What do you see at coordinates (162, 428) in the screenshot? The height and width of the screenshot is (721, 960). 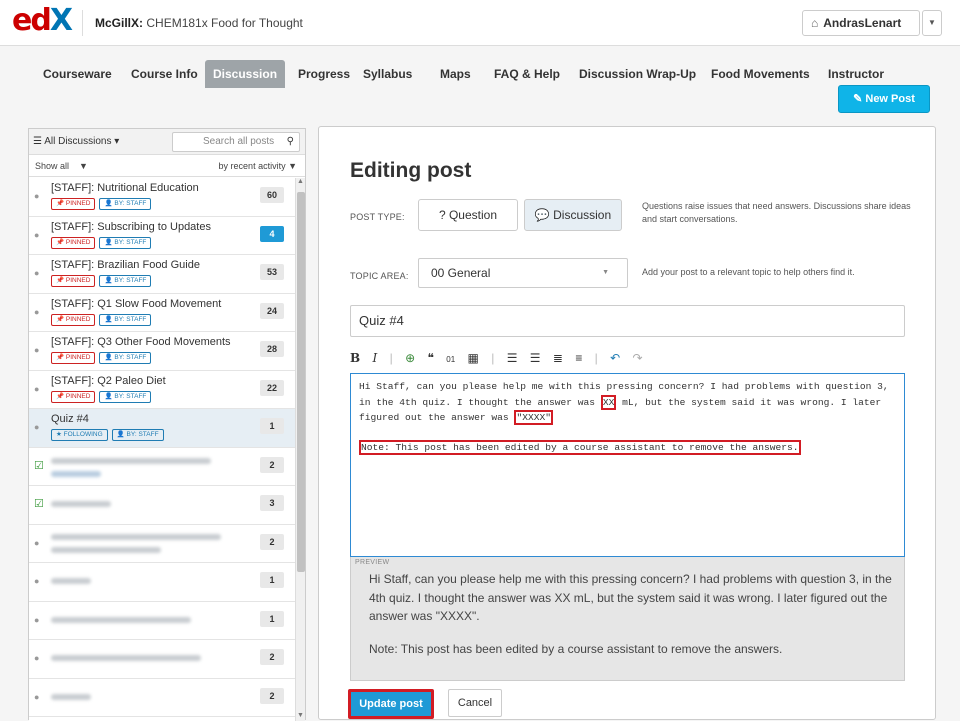 I see `list-item: ● Quiz #4 ★ FOLLOWING 👤 BY: STAFF 1` at bounding box center [162, 428].